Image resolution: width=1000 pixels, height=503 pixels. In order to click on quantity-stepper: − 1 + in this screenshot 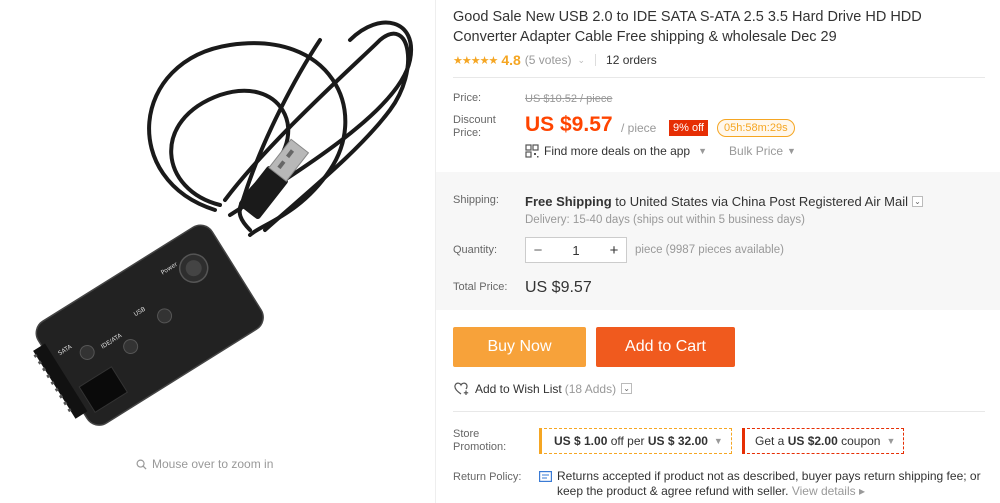, I will do `click(576, 250)`.